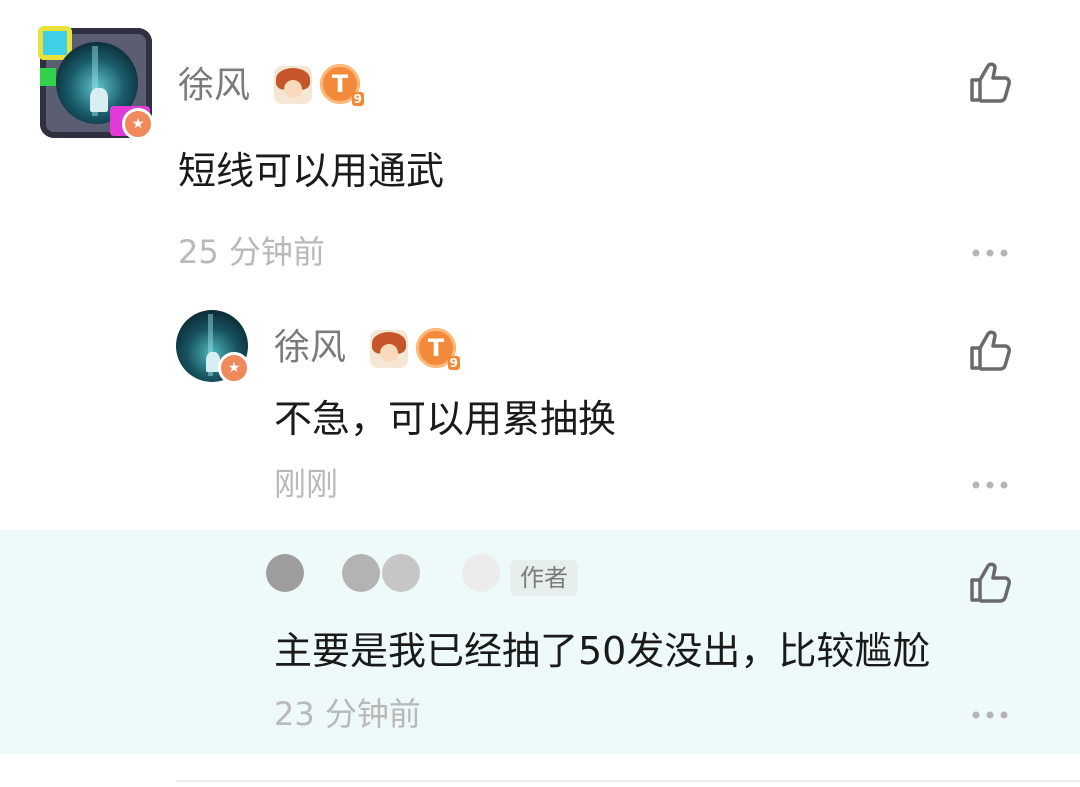 The width and height of the screenshot is (1080, 787). Describe the element at coordinates (445, 419) in the screenshot. I see `comment-text: 不急，可以用累抽换` at that location.